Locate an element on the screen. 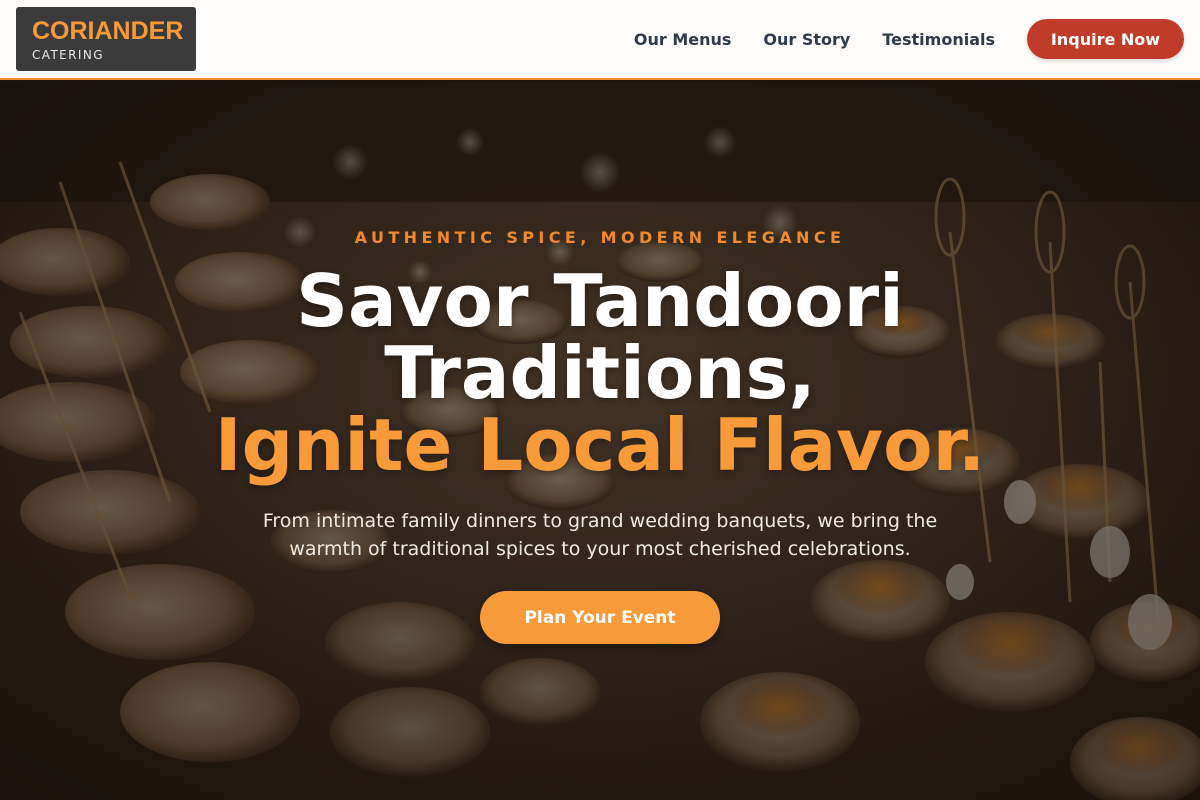 This screenshot has height=800, width=1200. headline-line-2: Traditions, is located at coordinates (600, 373).